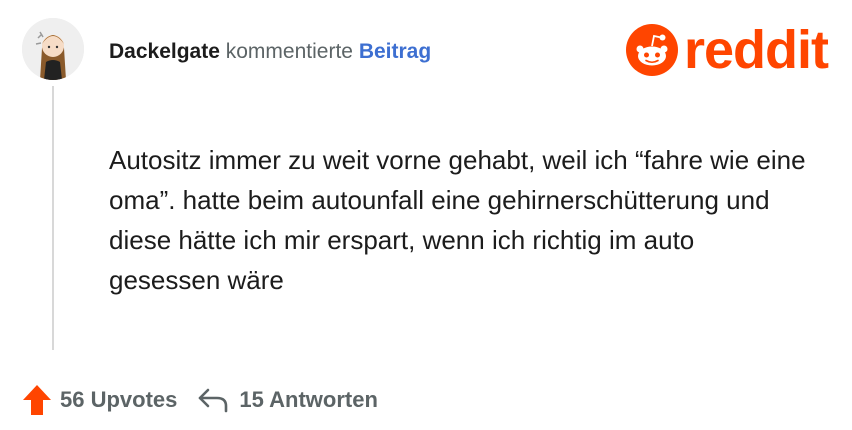  I want to click on reply-arrow-icon, so click(213, 400).